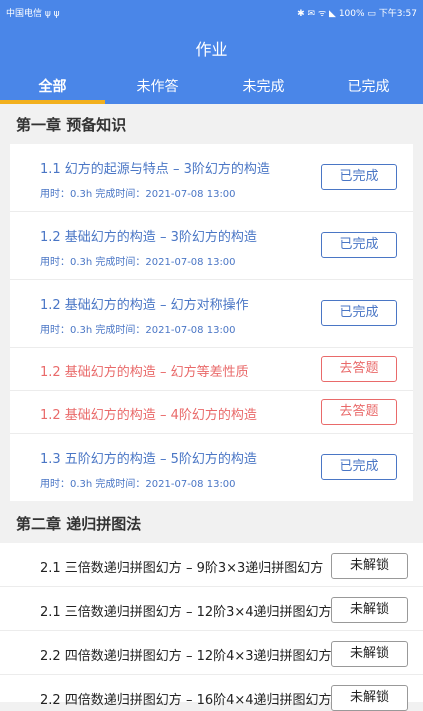 This screenshot has width=423, height=711. I want to click on tab-unanswered: 未作答, so click(157, 86).